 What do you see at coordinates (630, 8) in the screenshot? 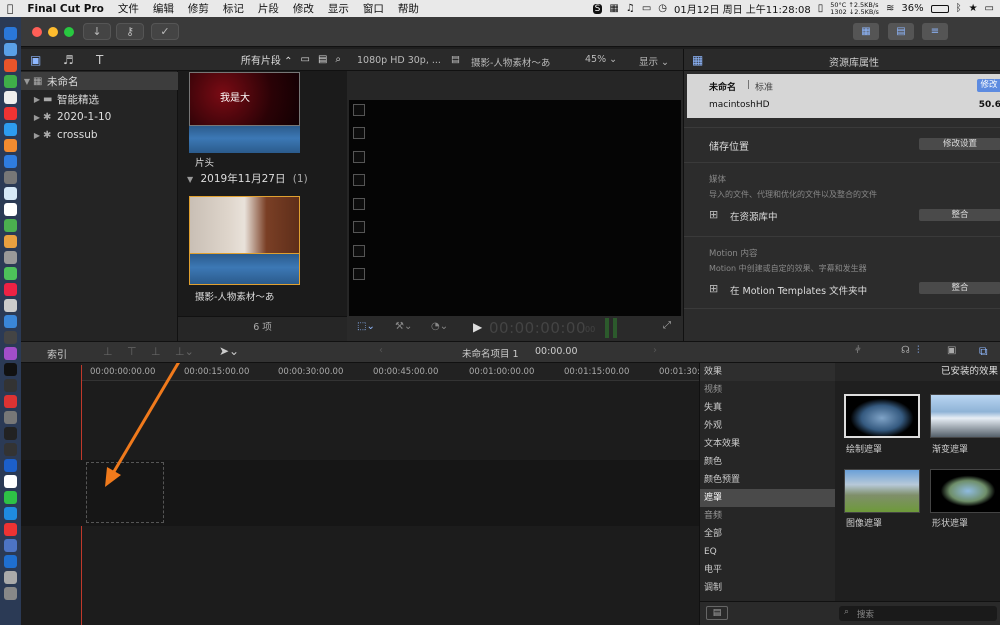
I see `music-icon: ♫` at bounding box center [630, 8].